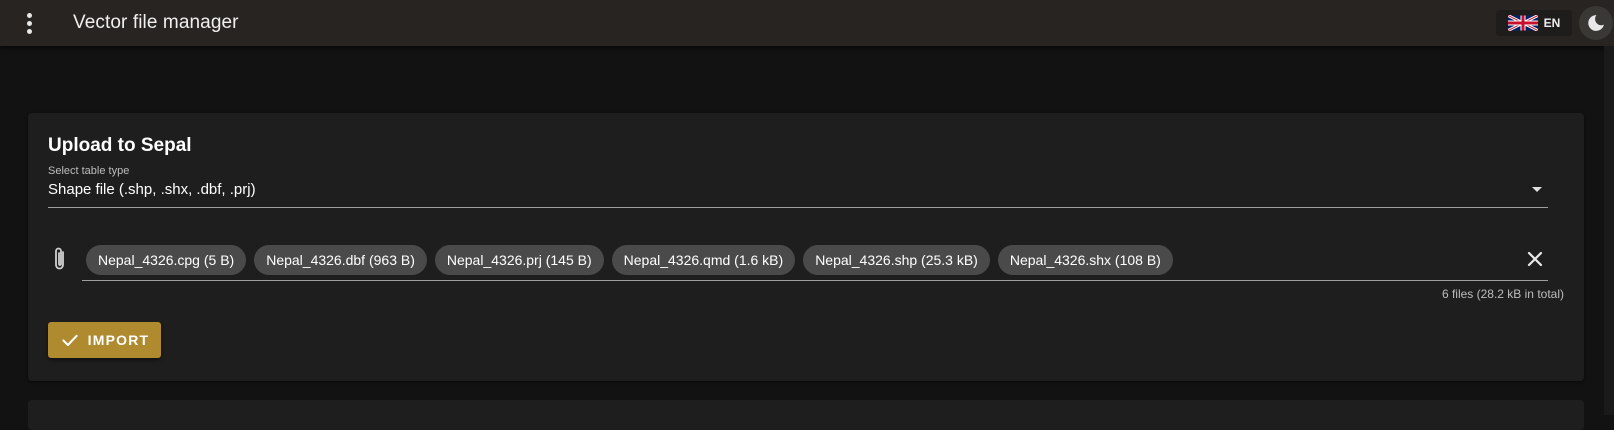 Image resolution: width=1614 pixels, height=430 pixels. What do you see at coordinates (340, 260) in the screenshot?
I see `file-chip: Nepal_4326.dbf (963 B)` at bounding box center [340, 260].